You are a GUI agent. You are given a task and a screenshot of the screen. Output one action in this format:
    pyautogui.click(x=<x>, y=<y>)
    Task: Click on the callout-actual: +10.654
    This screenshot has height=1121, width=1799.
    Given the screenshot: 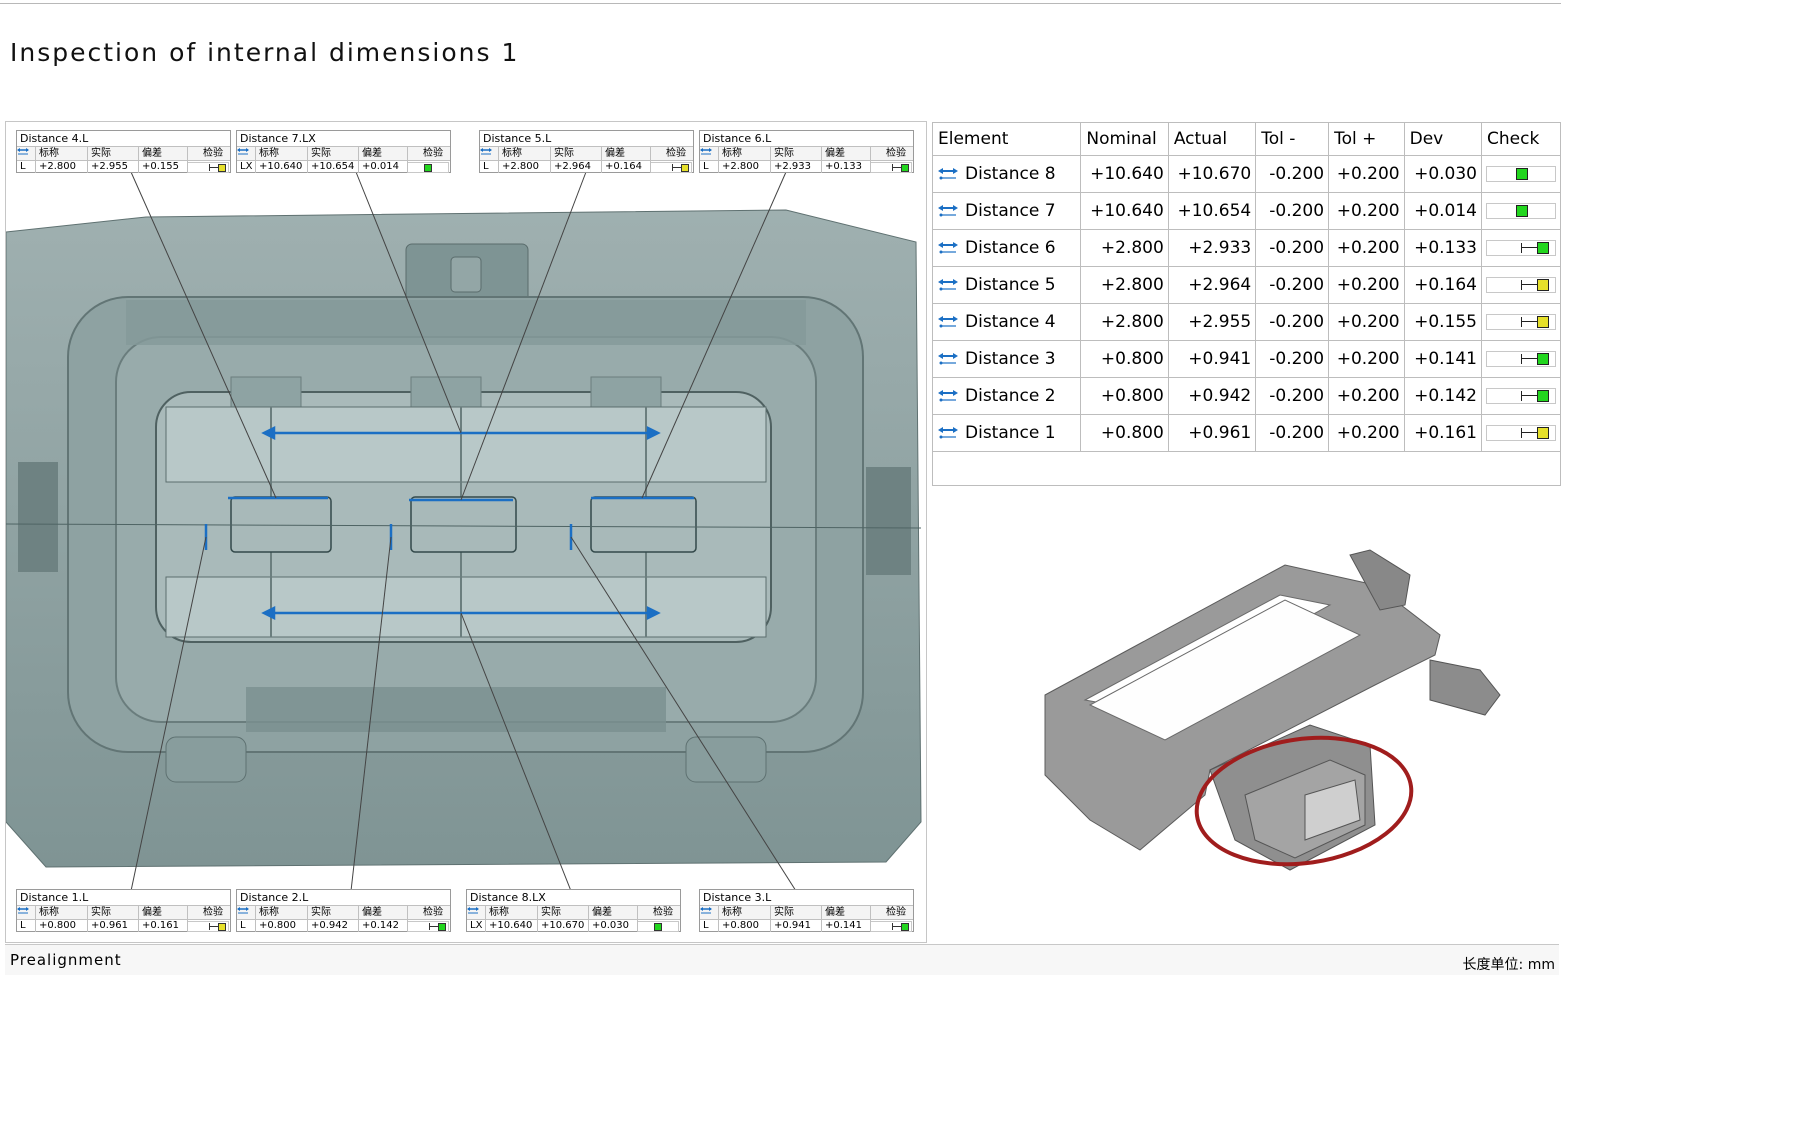 What is the action you would take?
    pyautogui.click(x=333, y=166)
    